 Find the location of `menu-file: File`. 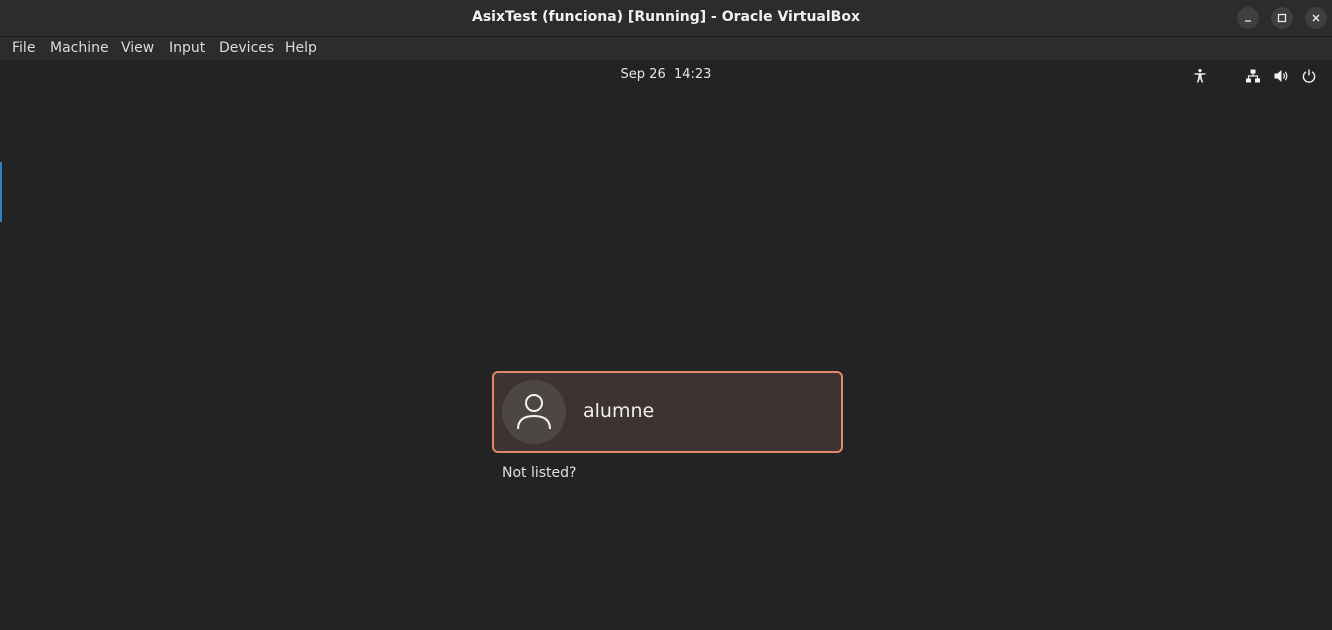

menu-file: File is located at coordinates (23, 48).